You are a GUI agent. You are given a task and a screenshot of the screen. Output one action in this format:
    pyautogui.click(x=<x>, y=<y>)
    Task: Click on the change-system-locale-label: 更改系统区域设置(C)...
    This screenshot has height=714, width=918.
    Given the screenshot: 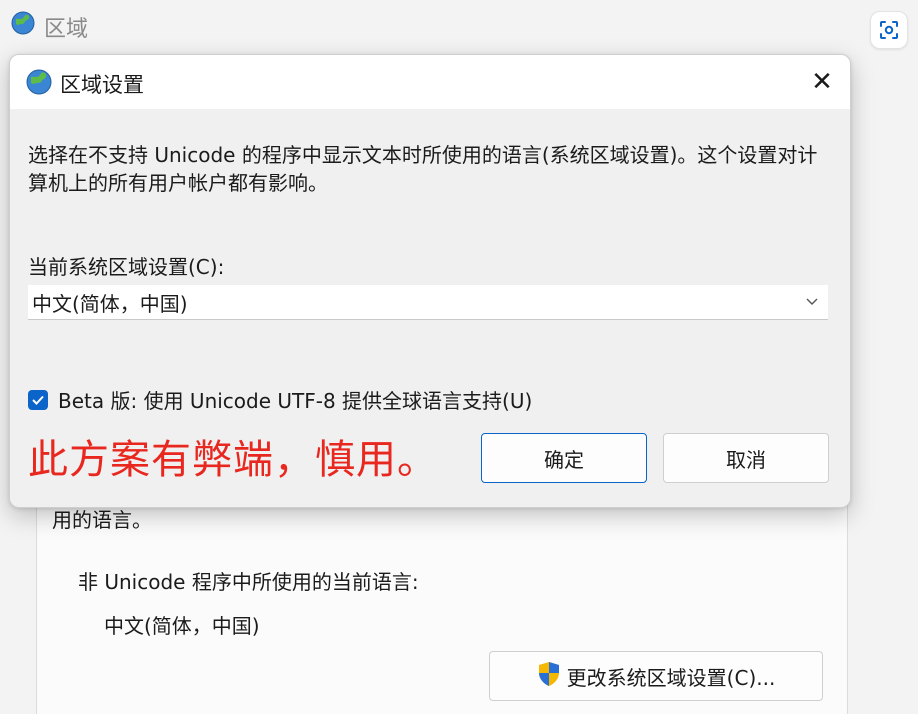 What is the action you would take?
    pyautogui.click(x=671, y=677)
    